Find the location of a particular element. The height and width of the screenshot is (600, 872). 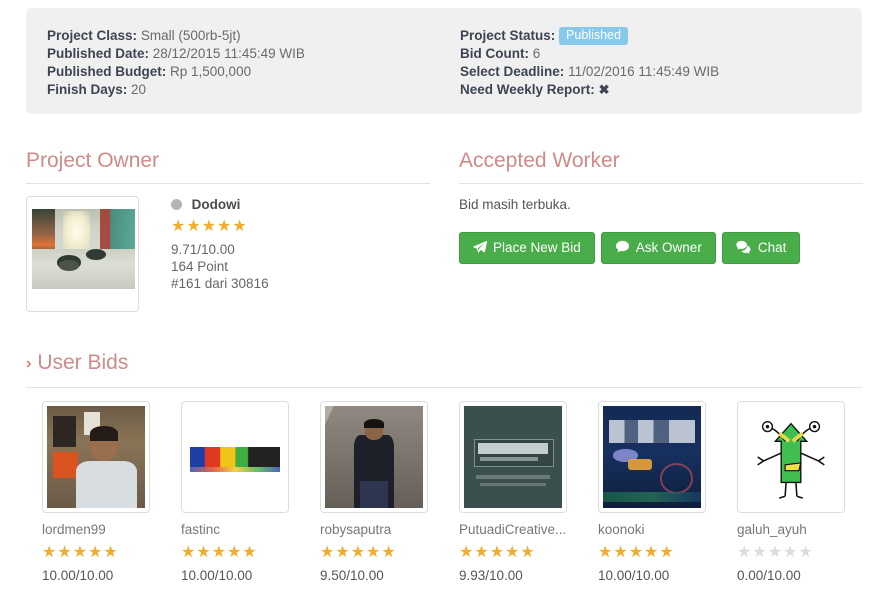

finish-days-row: Finish Days: 20 is located at coordinates (176, 90).